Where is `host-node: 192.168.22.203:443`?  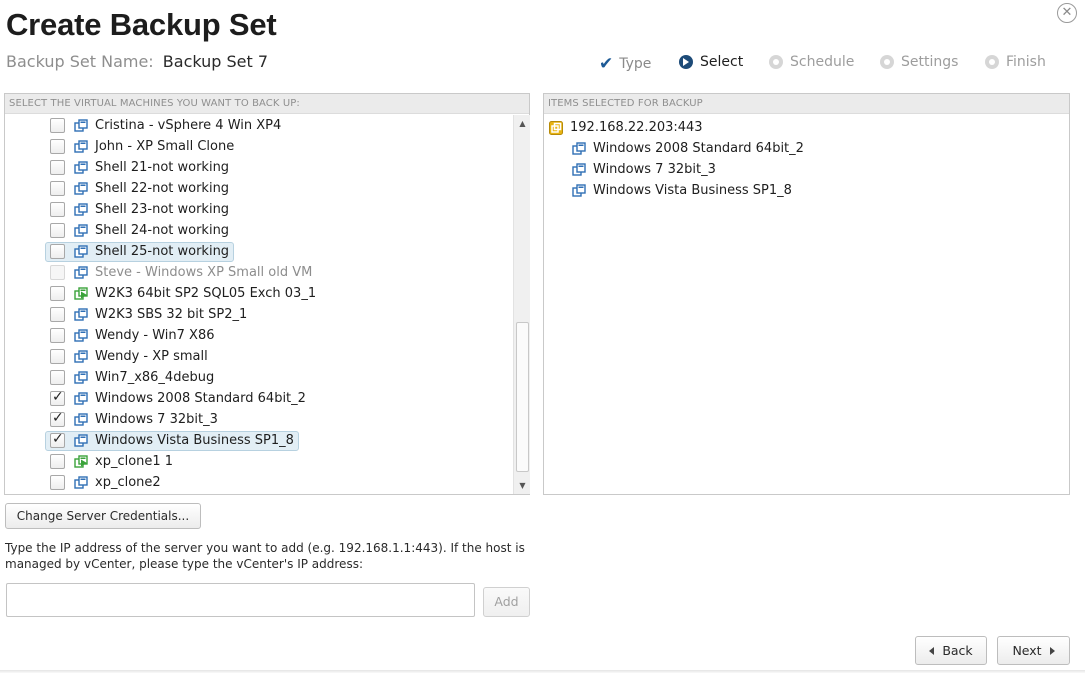
host-node: 192.168.22.203:443 is located at coordinates (626, 127).